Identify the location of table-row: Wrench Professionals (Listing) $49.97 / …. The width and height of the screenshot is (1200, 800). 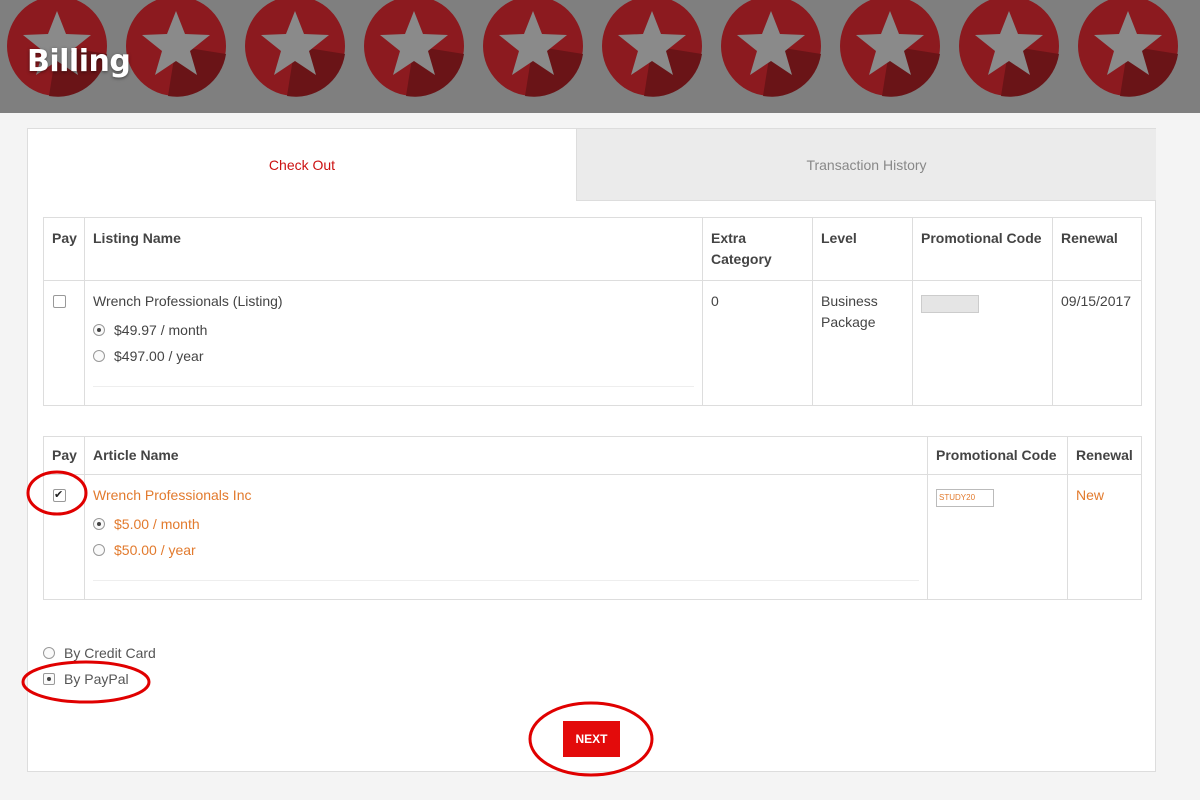
(592, 343).